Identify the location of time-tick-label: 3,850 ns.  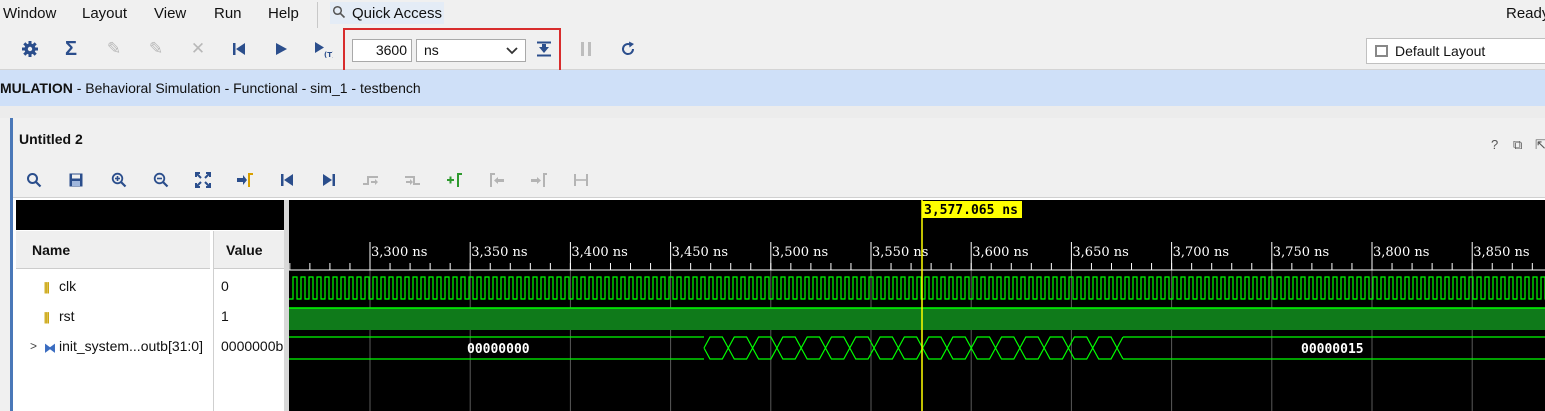
(1501, 252).